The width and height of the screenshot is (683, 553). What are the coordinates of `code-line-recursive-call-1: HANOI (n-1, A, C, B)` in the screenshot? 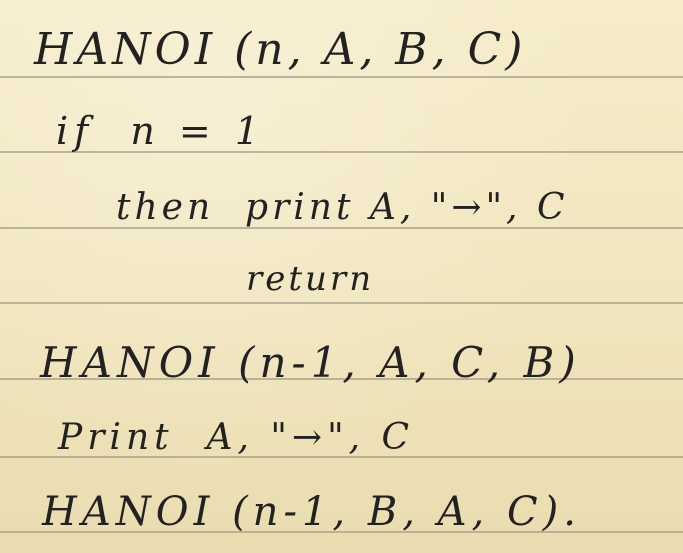 It's located at (310, 362).